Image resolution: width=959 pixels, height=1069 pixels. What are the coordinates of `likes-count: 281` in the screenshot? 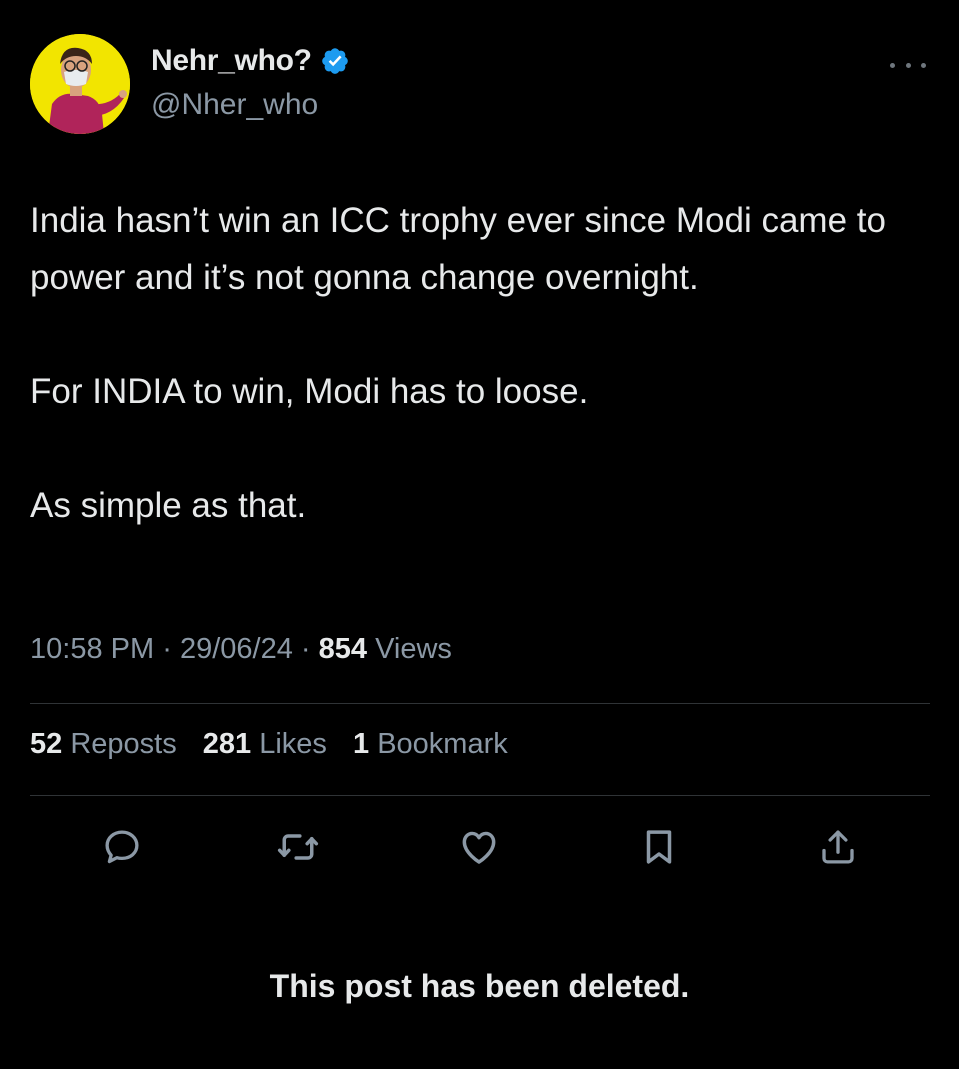 It's located at (227, 744).